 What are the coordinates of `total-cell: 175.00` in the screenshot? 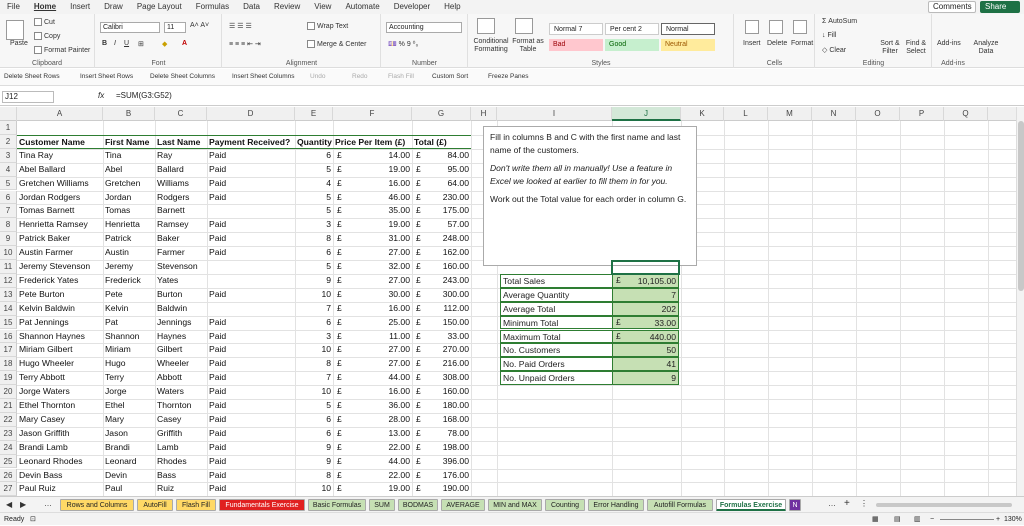 It's located at (441, 211).